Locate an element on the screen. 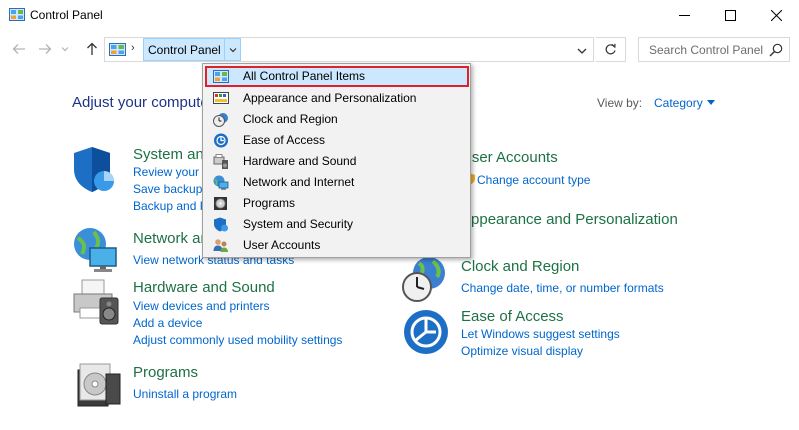  hardware-icon is located at coordinates (220, 161).